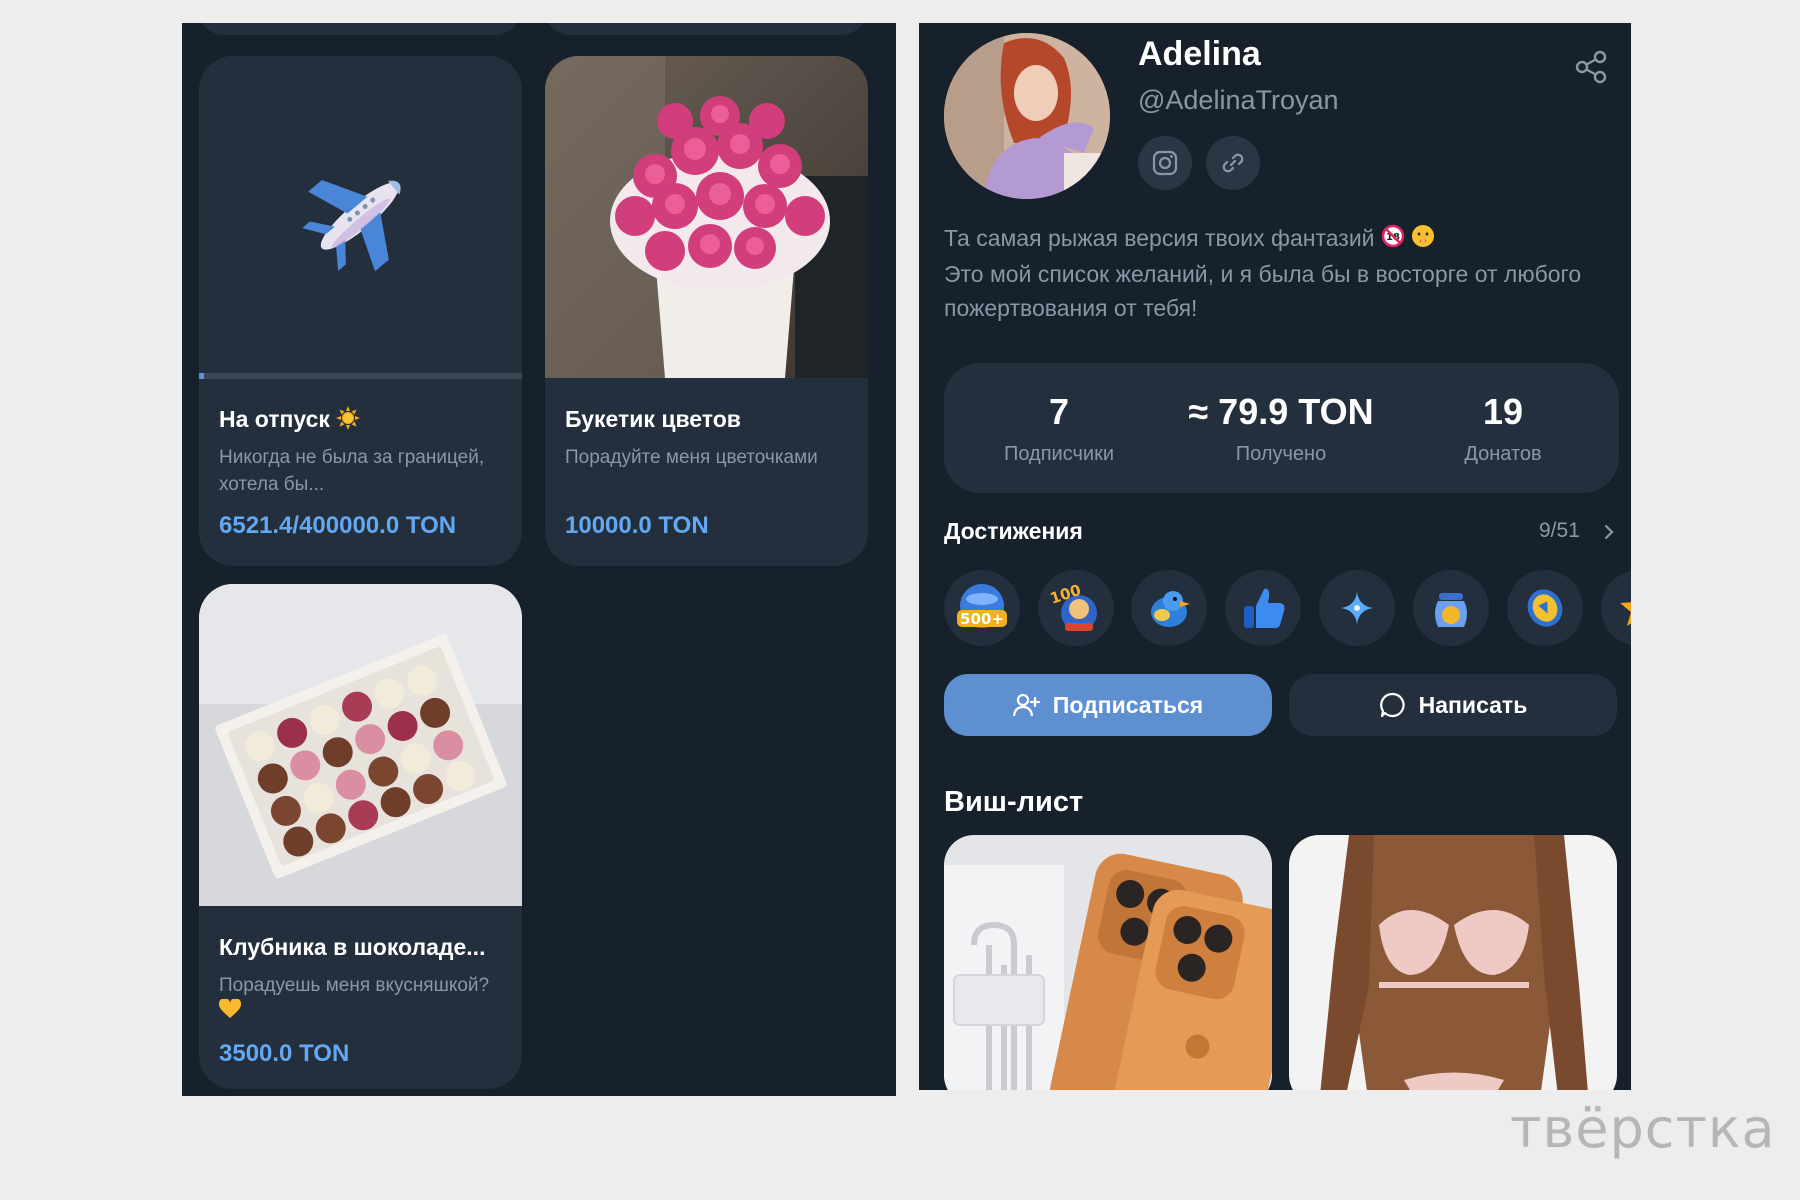 The image size is (1800, 1200). I want to click on card-description-row: Порадуешь меня вкусняшкой?, so click(361, 999).